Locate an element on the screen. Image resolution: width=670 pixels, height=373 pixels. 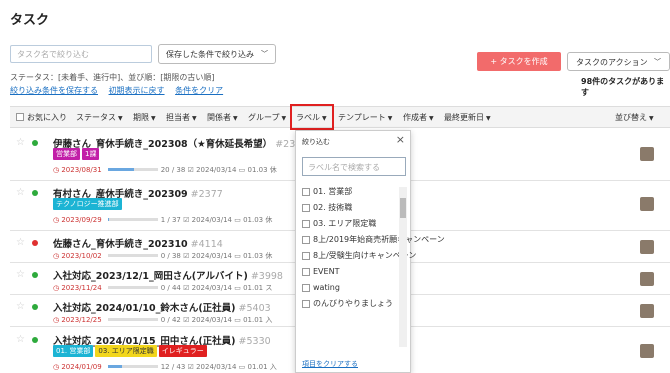
template-filter: テンプレート ▼ is located at coordinates (365, 117).